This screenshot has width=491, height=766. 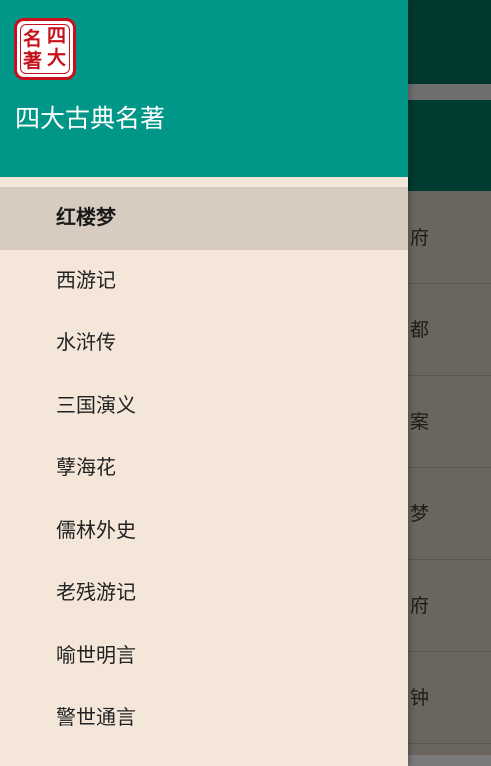 I want to click on background-row-label: 都, so click(x=420, y=330).